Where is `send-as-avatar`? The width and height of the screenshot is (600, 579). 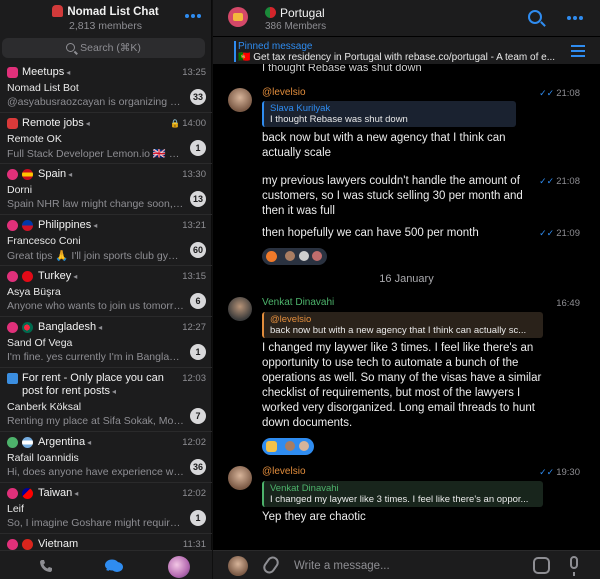
send-as-avatar is located at coordinates (238, 566).